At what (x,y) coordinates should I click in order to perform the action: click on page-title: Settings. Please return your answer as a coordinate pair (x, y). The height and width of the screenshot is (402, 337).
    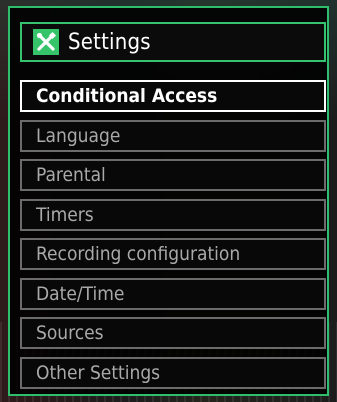
    Looking at the image, I should click on (109, 42).